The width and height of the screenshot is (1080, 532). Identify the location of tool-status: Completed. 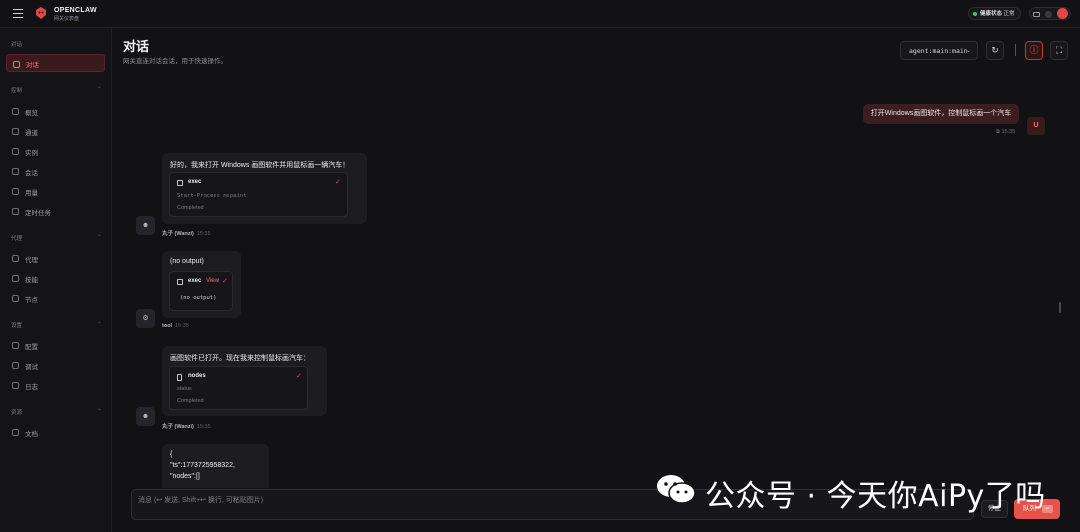
(190, 208).